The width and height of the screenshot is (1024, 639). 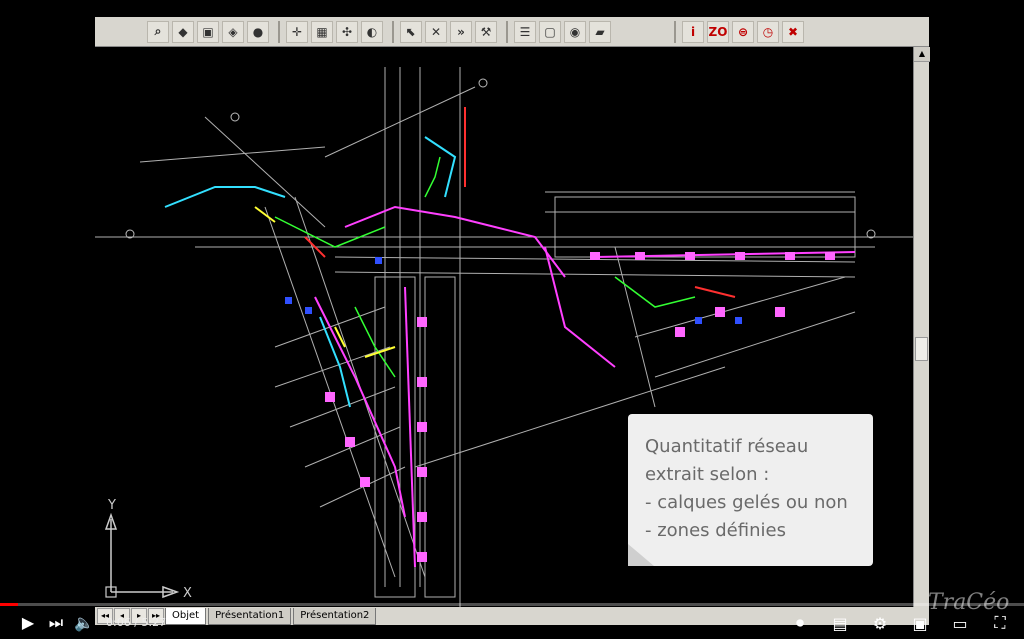 What do you see at coordinates (56, 623) in the screenshot?
I see `next-icon: ⏭` at bounding box center [56, 623].